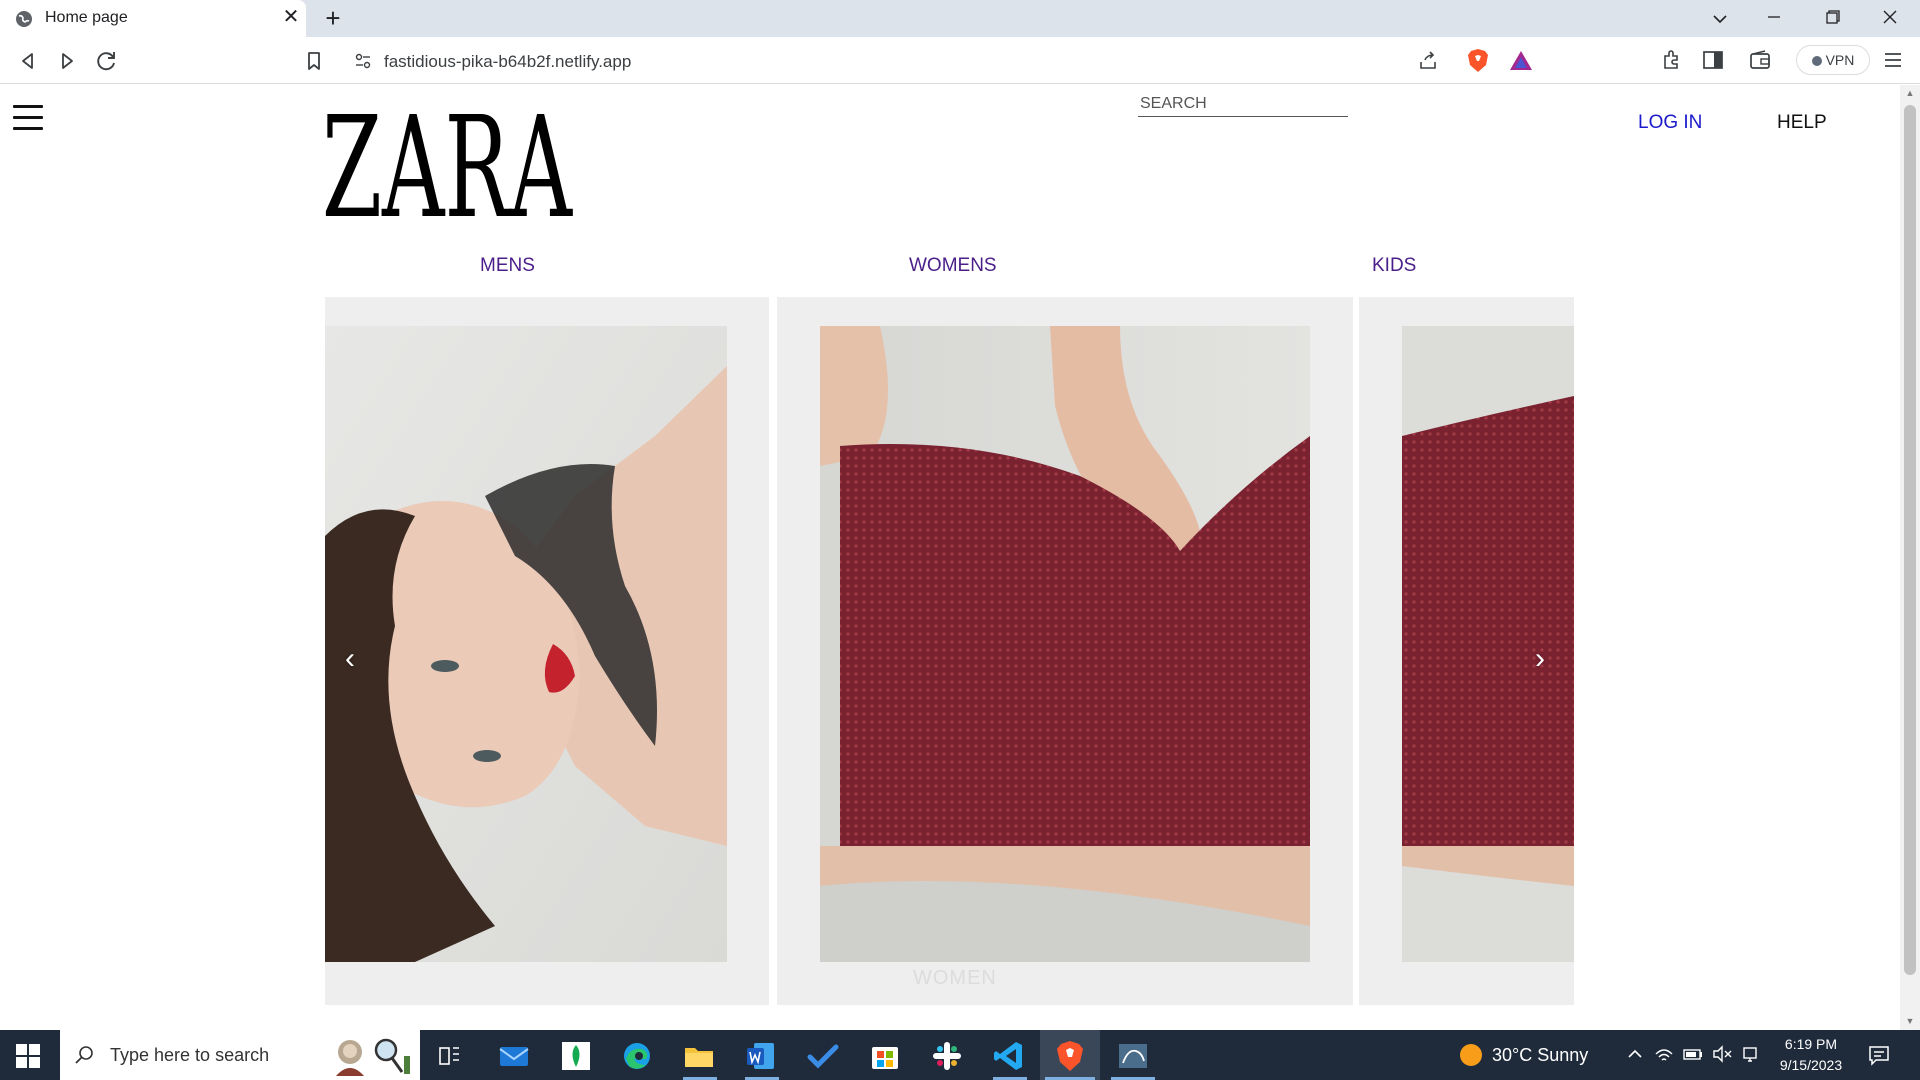 Image resolution: width=1920 pixels, height=1080 pixels. I want to click on new-tab-icon: +, so click(333, 18).